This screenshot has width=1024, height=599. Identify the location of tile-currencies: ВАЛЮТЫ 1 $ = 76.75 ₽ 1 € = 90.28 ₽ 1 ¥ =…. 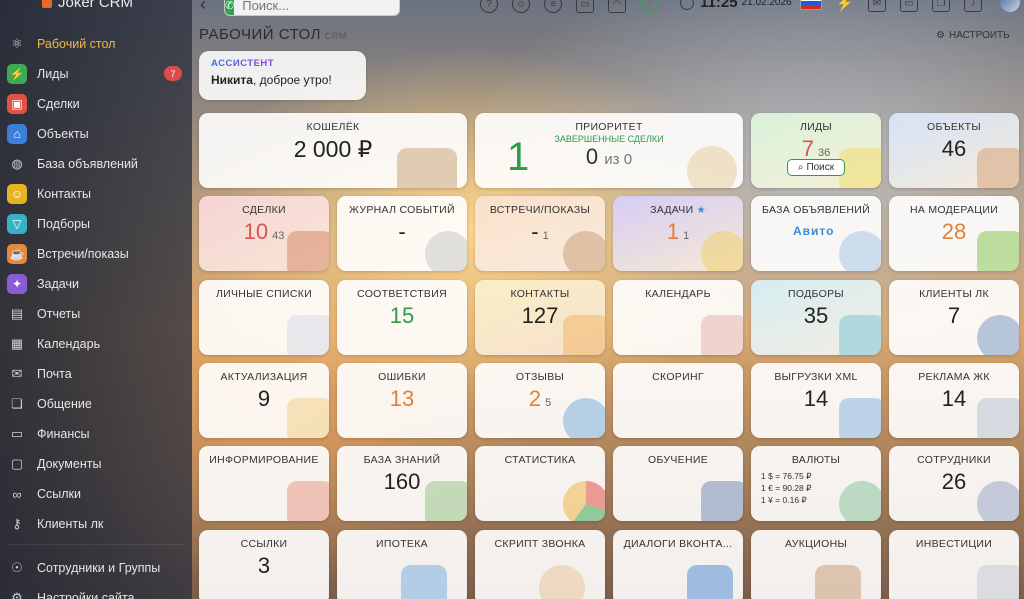
(816, 483).